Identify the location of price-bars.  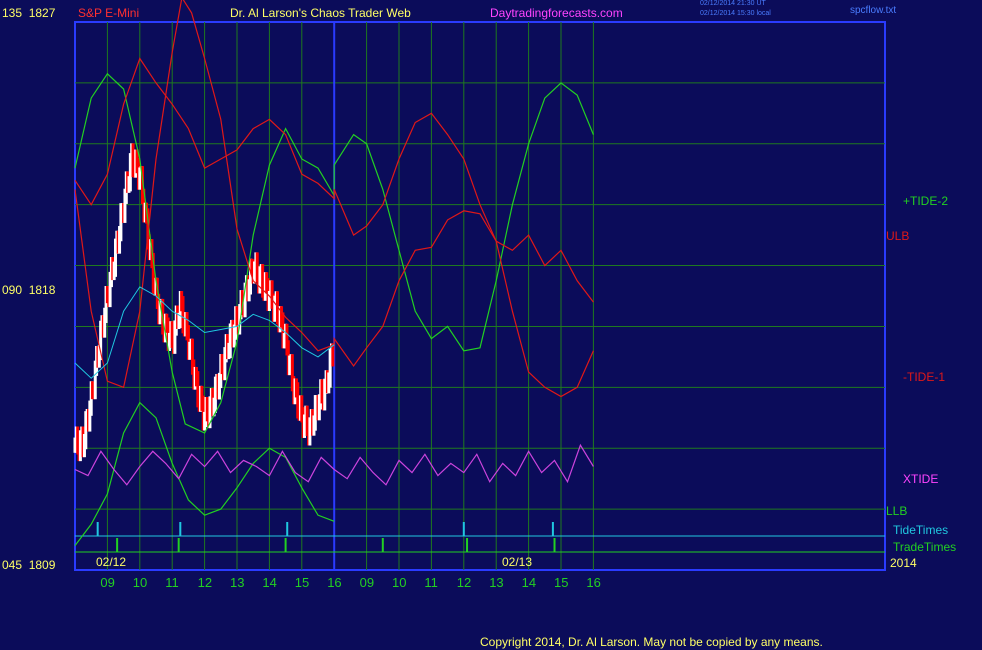
(204, 302).